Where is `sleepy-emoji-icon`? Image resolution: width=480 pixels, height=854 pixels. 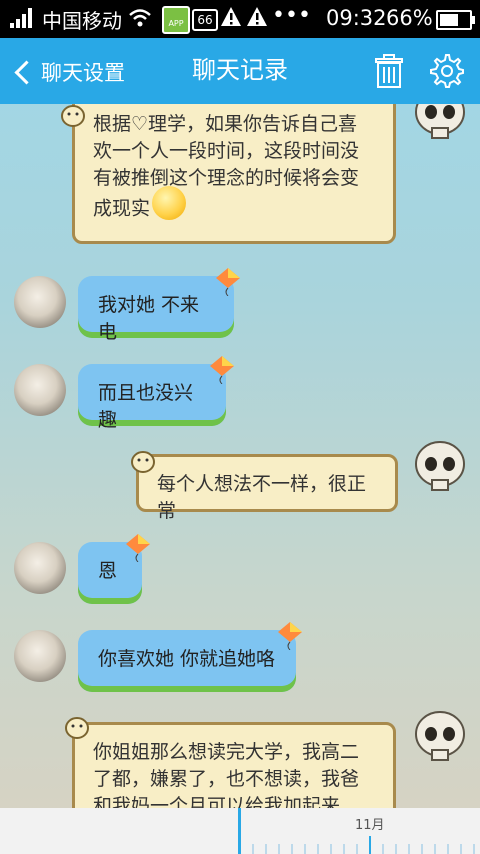 sleepy-emoji-icon is located at coordinates (169, 203).